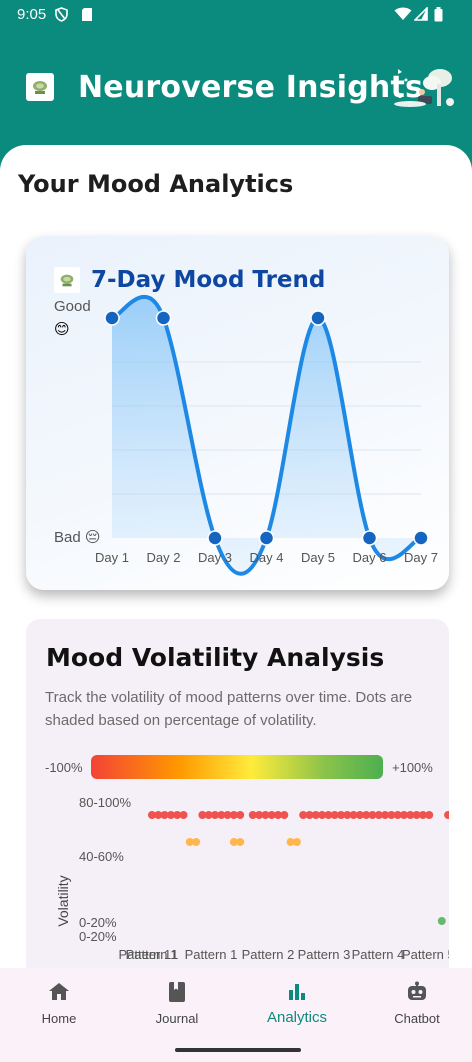 This screenshot has width=472, height=1062. Describe the element at coordinates (425, 954) in the screenshot. I see `x-tick-label: Pattern 50` at that location.